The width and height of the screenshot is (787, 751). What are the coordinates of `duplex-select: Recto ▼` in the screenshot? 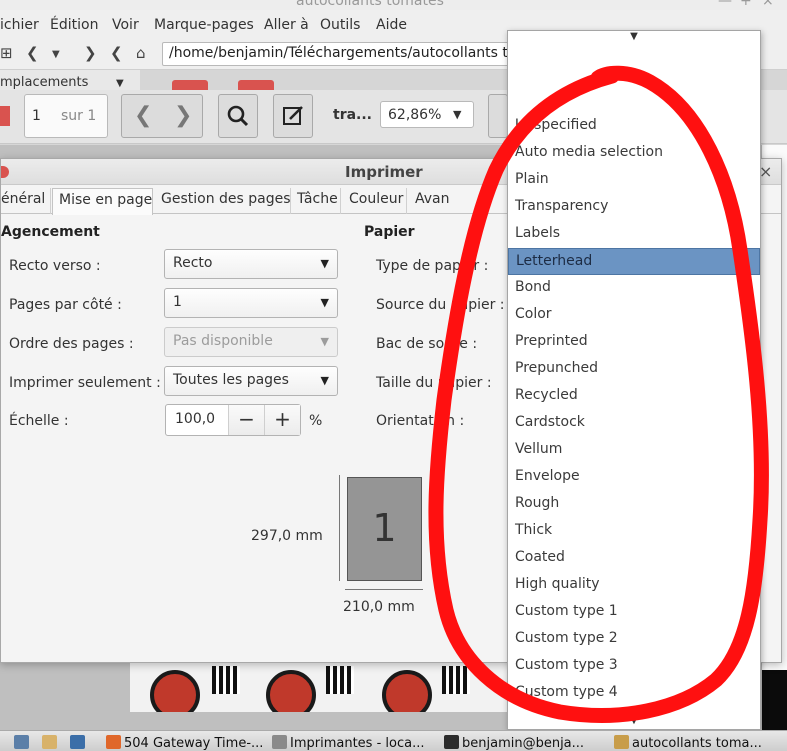 It's located at (251, 264).